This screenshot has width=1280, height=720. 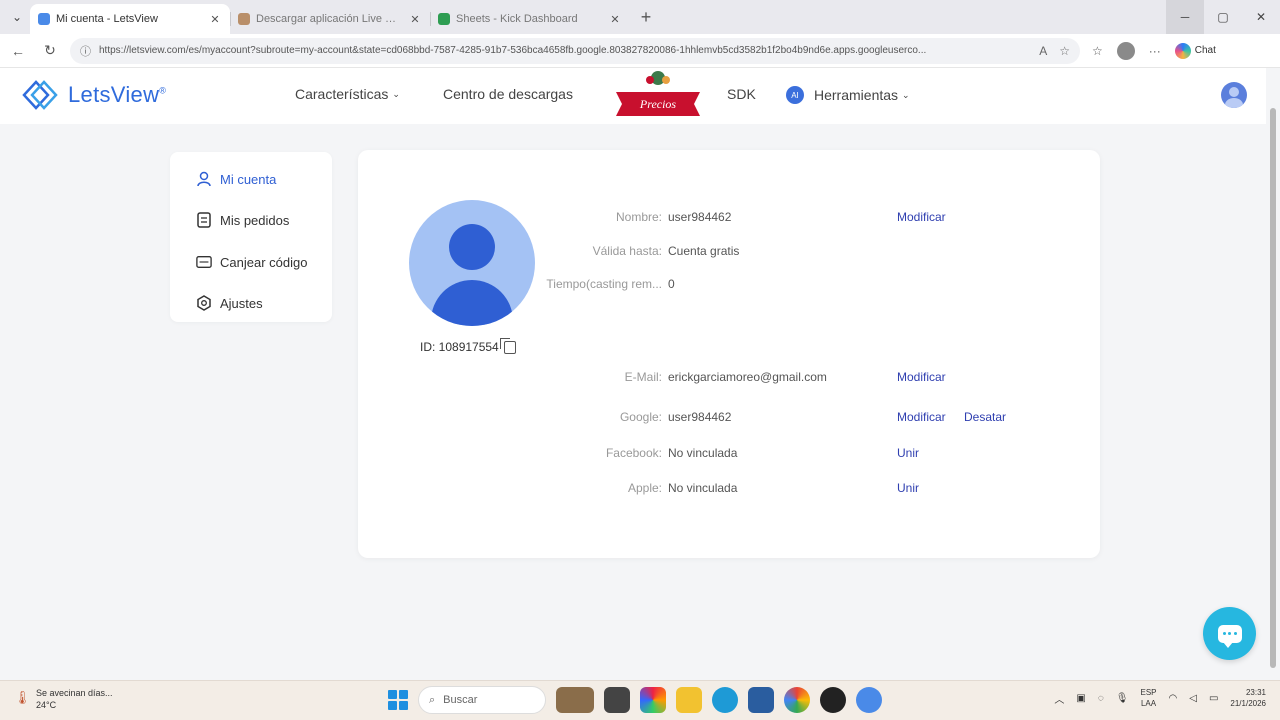 What do you see at coordinates (1193, 698) in the screenshot?
I see `volume-icon: ◁` at bounding box center [1193, 698].